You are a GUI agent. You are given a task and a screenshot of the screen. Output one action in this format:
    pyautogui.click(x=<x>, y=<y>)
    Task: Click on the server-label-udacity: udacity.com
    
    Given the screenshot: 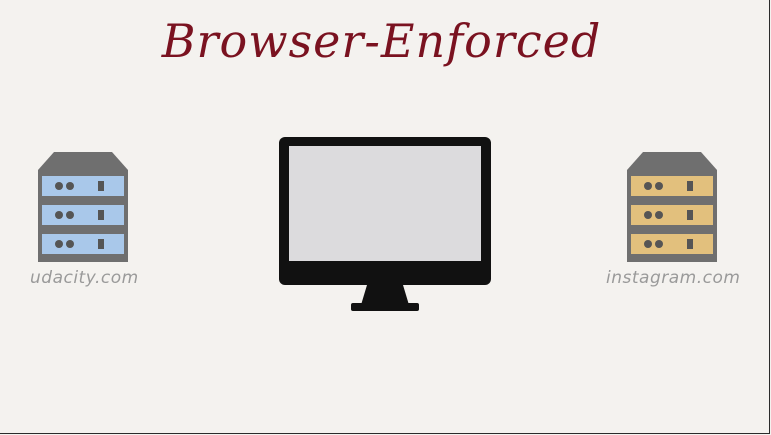 What is the action you would take?
    pyautogui.click(x=84, y=278)
    